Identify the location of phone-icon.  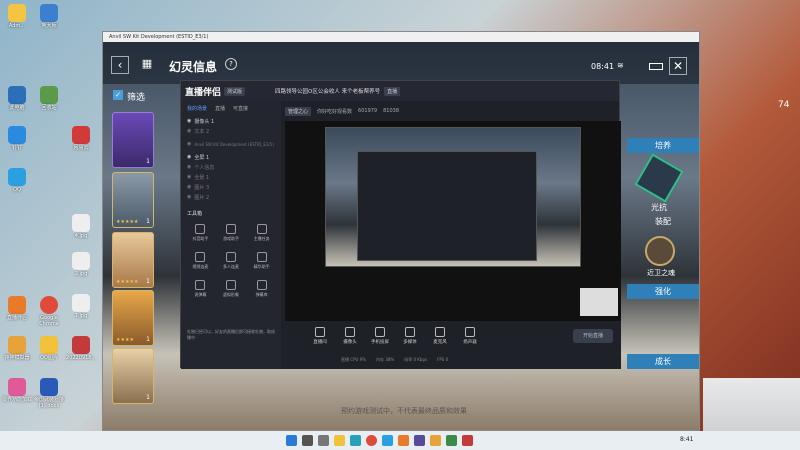
(380, 332).